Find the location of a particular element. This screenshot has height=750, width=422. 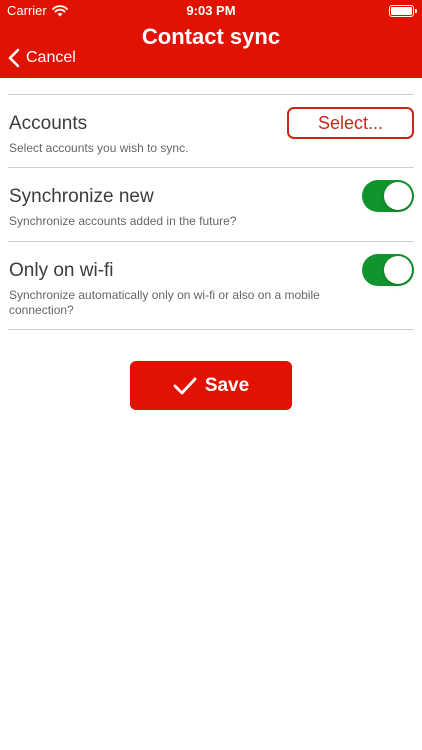

page-title: Contact sync is located at coordinates (211, 36).